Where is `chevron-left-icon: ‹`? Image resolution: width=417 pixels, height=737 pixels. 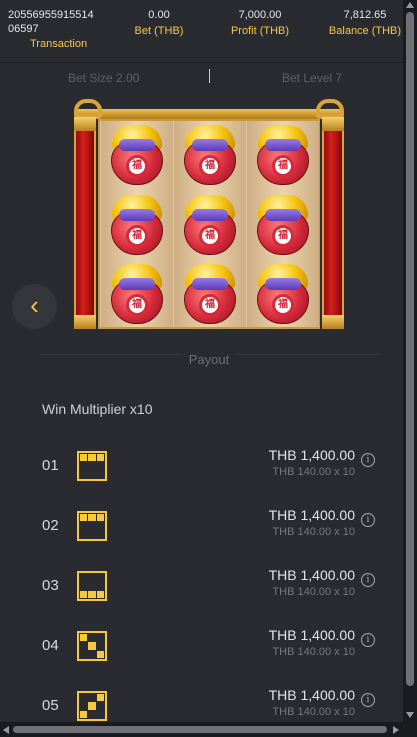 chevron-left-icon: ‹ is located at coordinates (34, 305).